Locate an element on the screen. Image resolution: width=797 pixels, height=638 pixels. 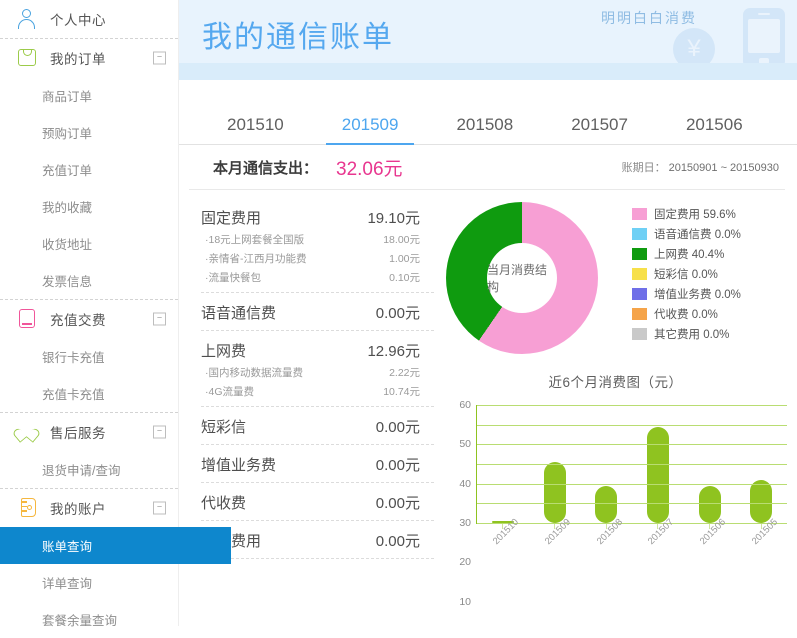
x-tick-cell: 201510 is located at coordinates (502, 543).